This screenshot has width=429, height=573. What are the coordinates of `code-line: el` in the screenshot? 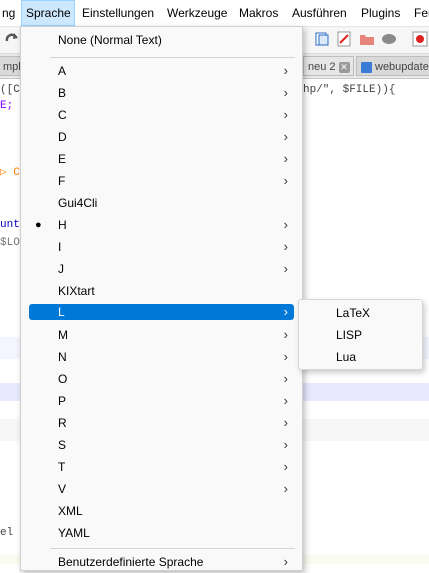 It's located at (7, 533).